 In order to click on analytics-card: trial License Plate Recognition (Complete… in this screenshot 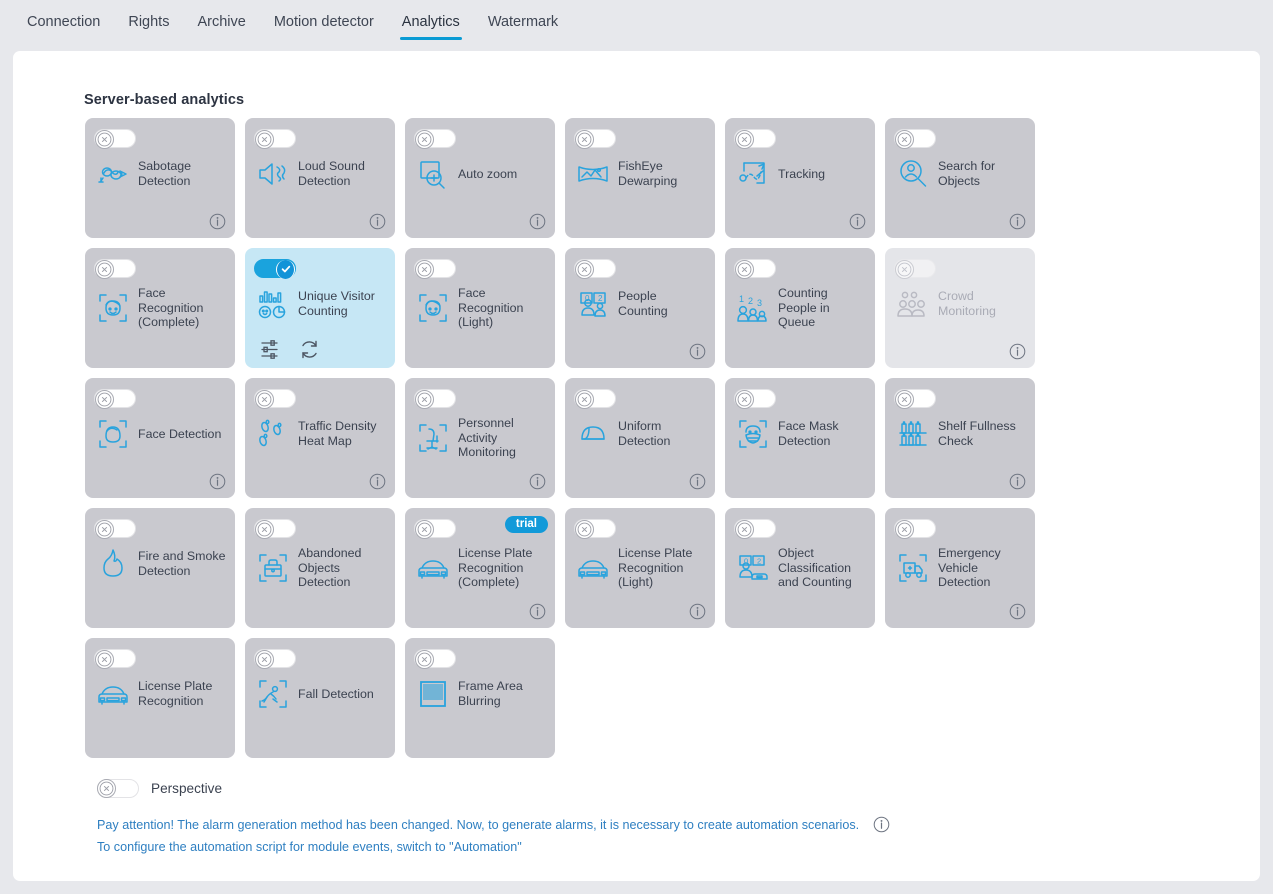, I will do `click(480, 568)`.